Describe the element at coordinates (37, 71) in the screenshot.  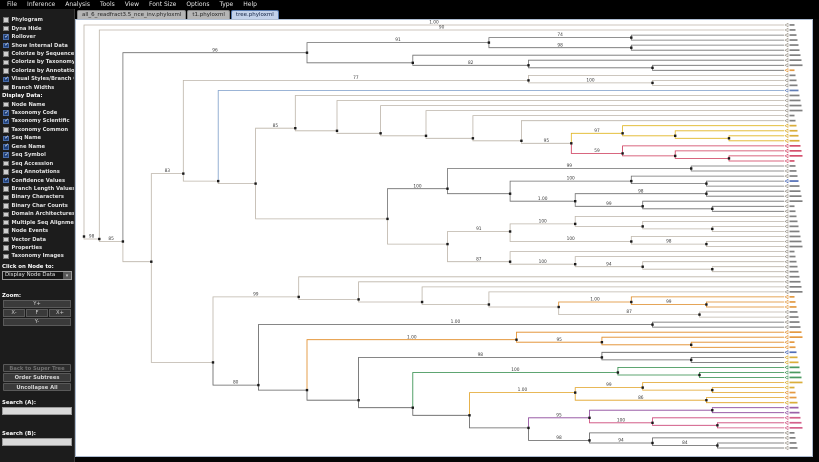
I see `checkbox-row-colorize-by-annotation: Colorize by Annotation` at that location.